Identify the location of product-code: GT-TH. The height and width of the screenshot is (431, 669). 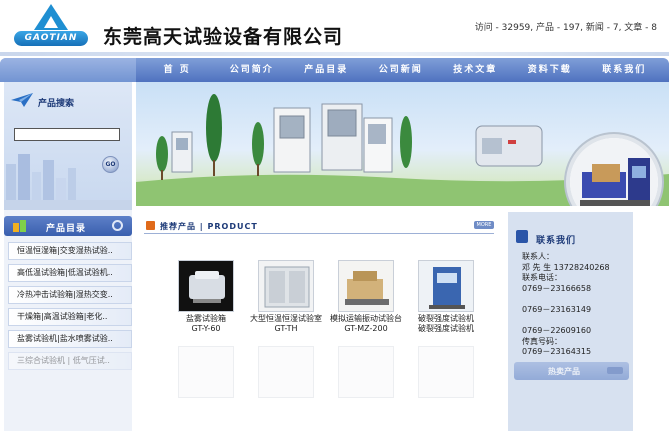
(286, 328).